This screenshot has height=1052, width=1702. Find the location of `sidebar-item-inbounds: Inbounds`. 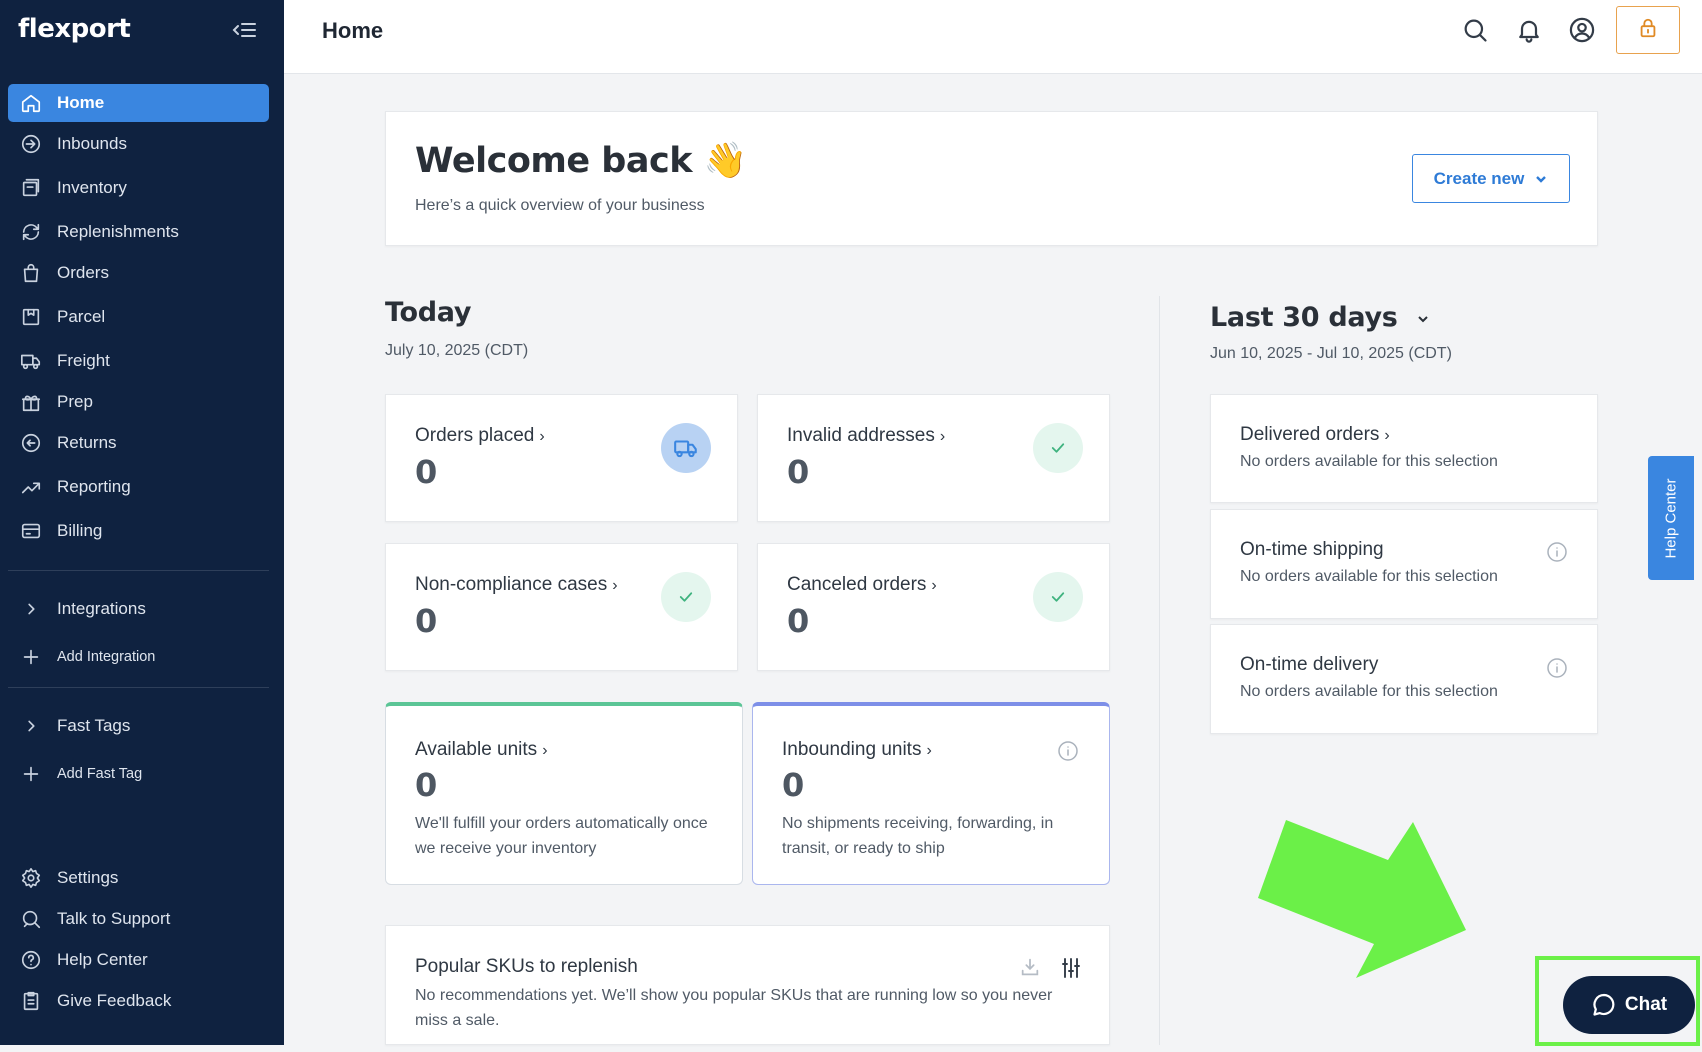

sidebar-item-inbounds: Inbounds is located at coordinates (138, 144).